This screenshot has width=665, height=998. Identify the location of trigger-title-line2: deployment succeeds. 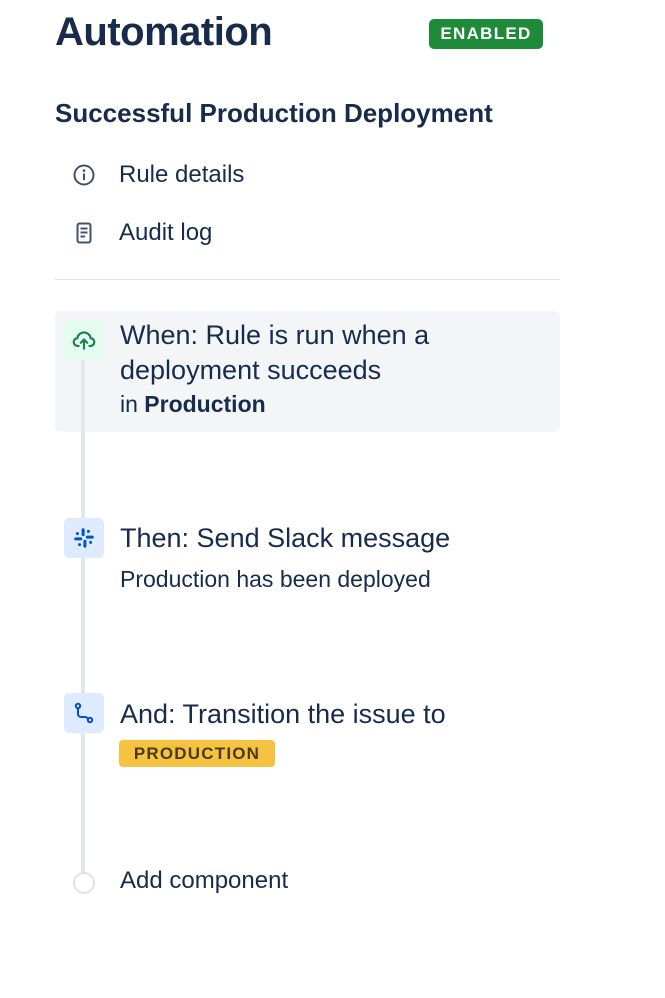
(251, 370).